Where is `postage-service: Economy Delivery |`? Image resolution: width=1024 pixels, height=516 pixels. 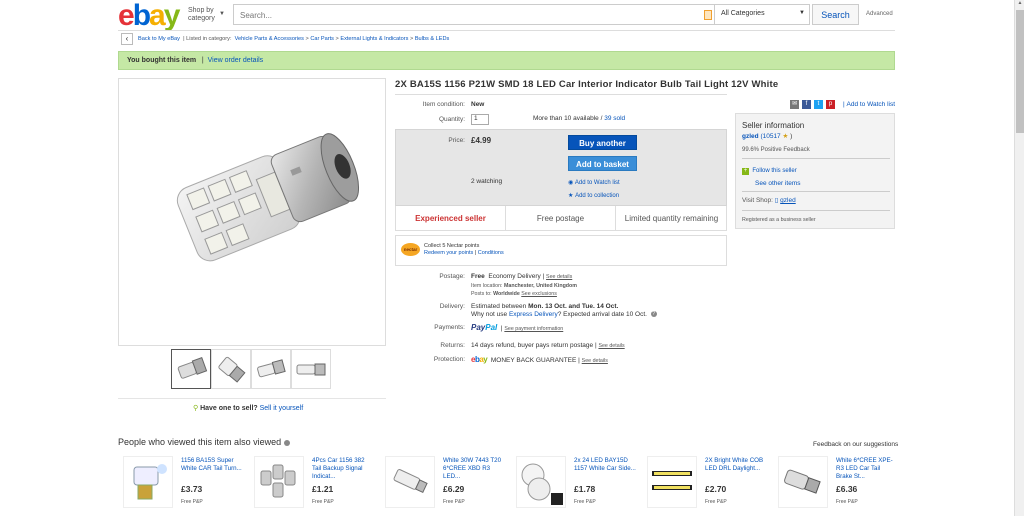
postage-service: Economy Delivery | is located at coordinates (516, 276).